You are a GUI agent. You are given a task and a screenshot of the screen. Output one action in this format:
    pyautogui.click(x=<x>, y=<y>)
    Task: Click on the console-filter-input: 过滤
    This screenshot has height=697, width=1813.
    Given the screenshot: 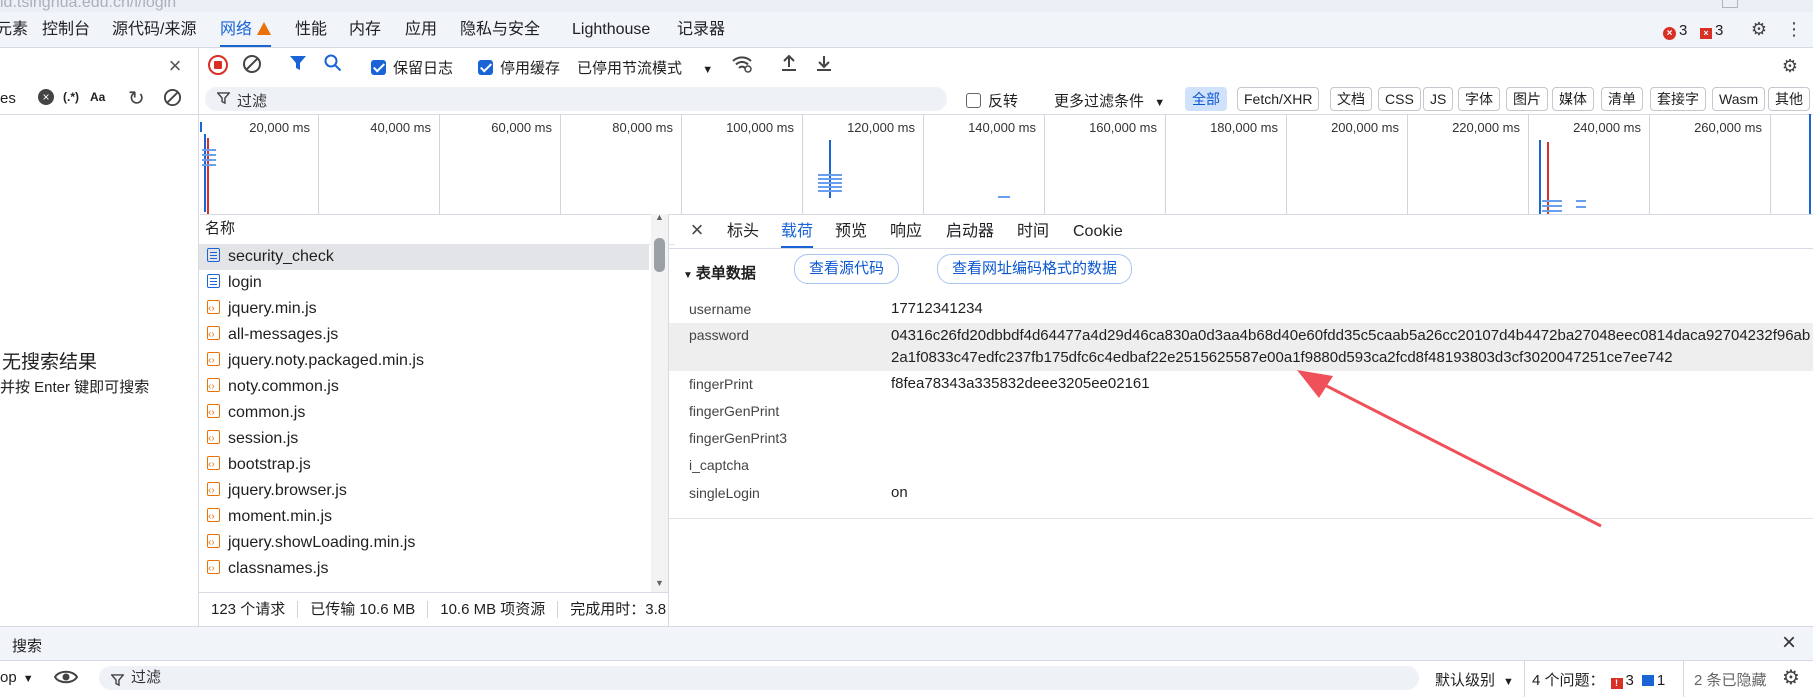 What is the action you would take?
    pyautogui.click(x=759, y=678)
    